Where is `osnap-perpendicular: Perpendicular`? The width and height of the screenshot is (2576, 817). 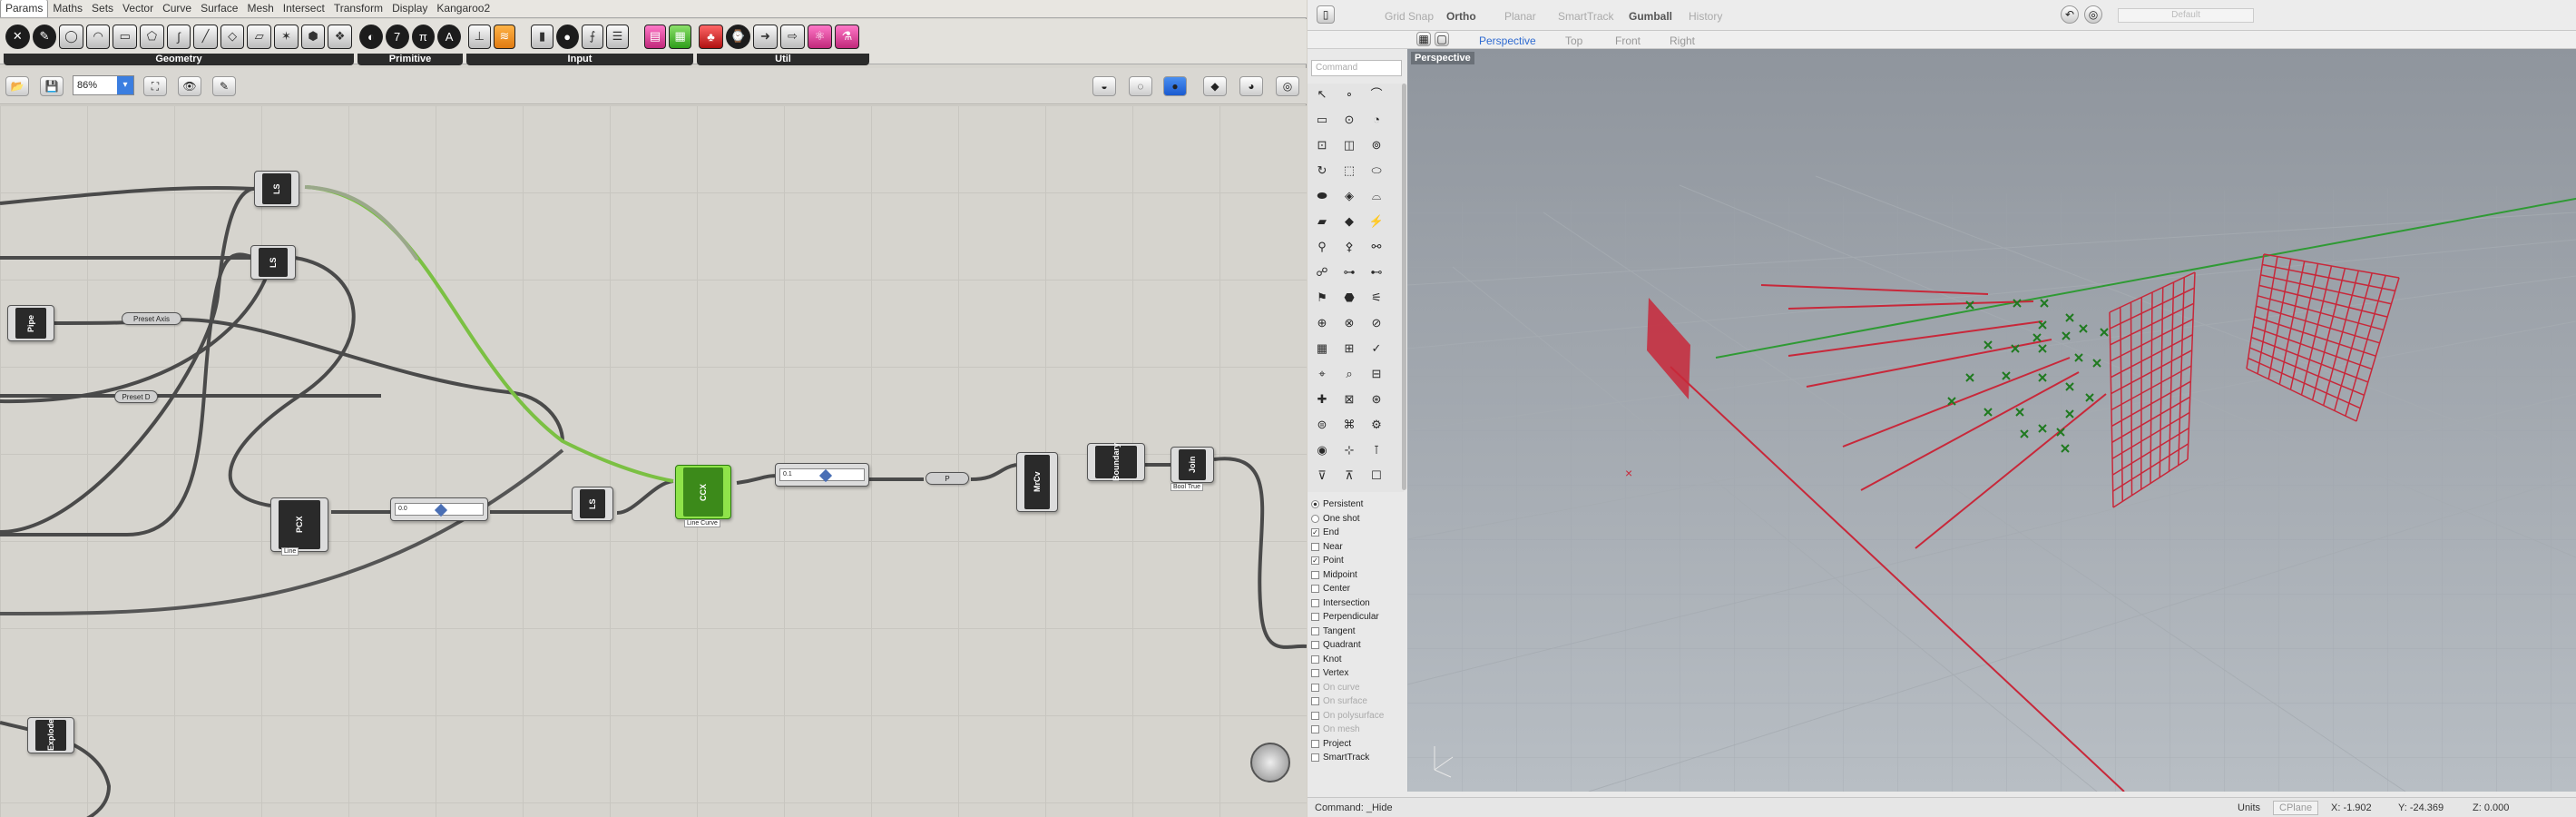 osnap-perpendicular: Perpendicular is located at coordinates (1356, 617).